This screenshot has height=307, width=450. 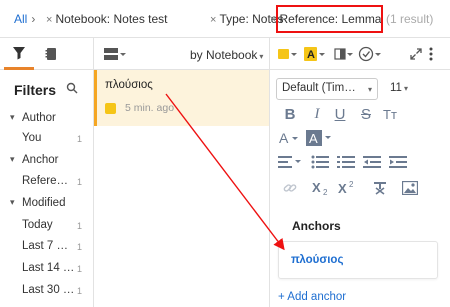 I want to click on breadcrumb-notebook-label: Notebook: Notes test, so click(x=111, y=19).